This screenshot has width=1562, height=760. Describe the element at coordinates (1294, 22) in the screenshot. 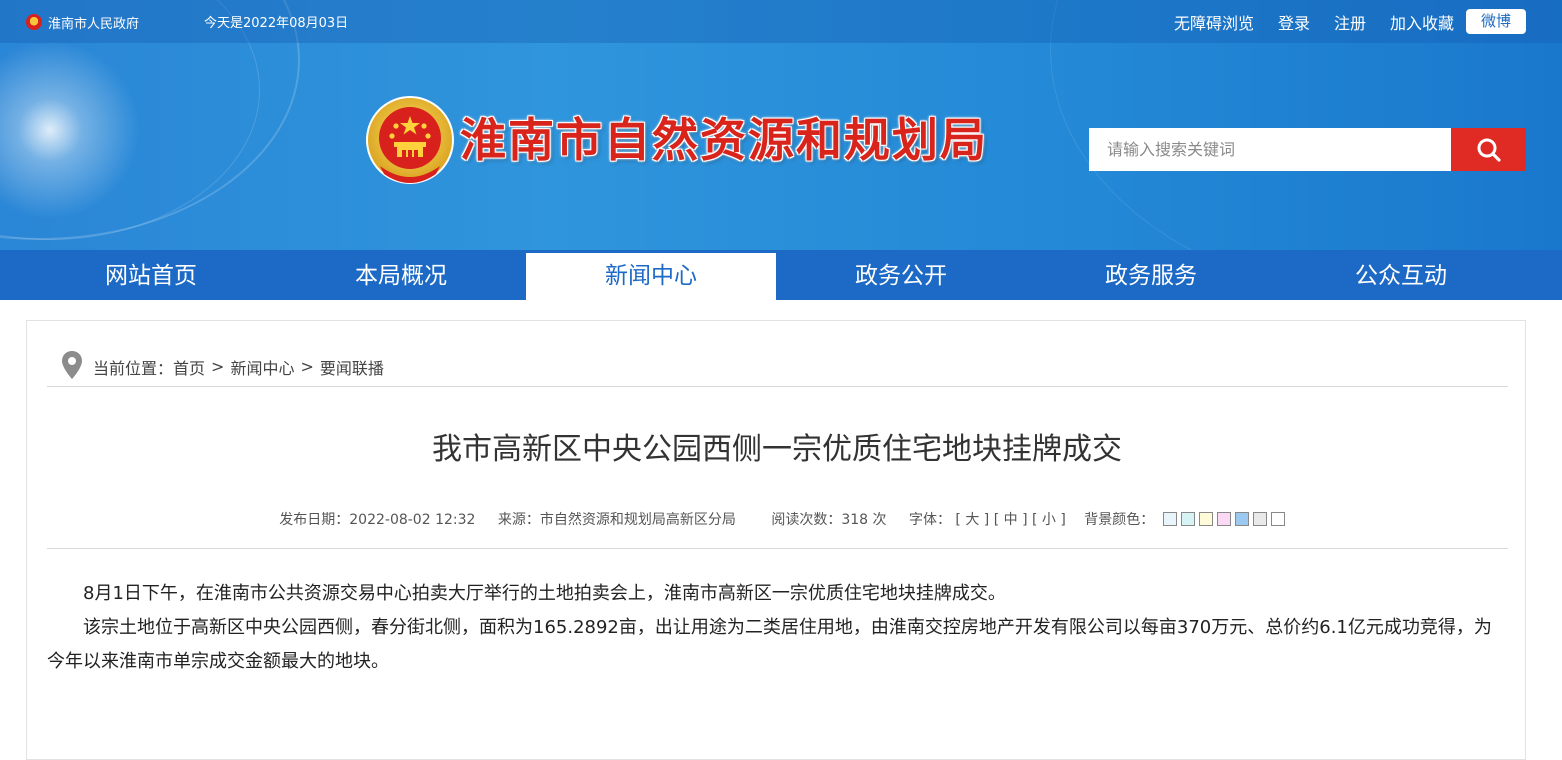

I see `login-link: 登录` at that location.